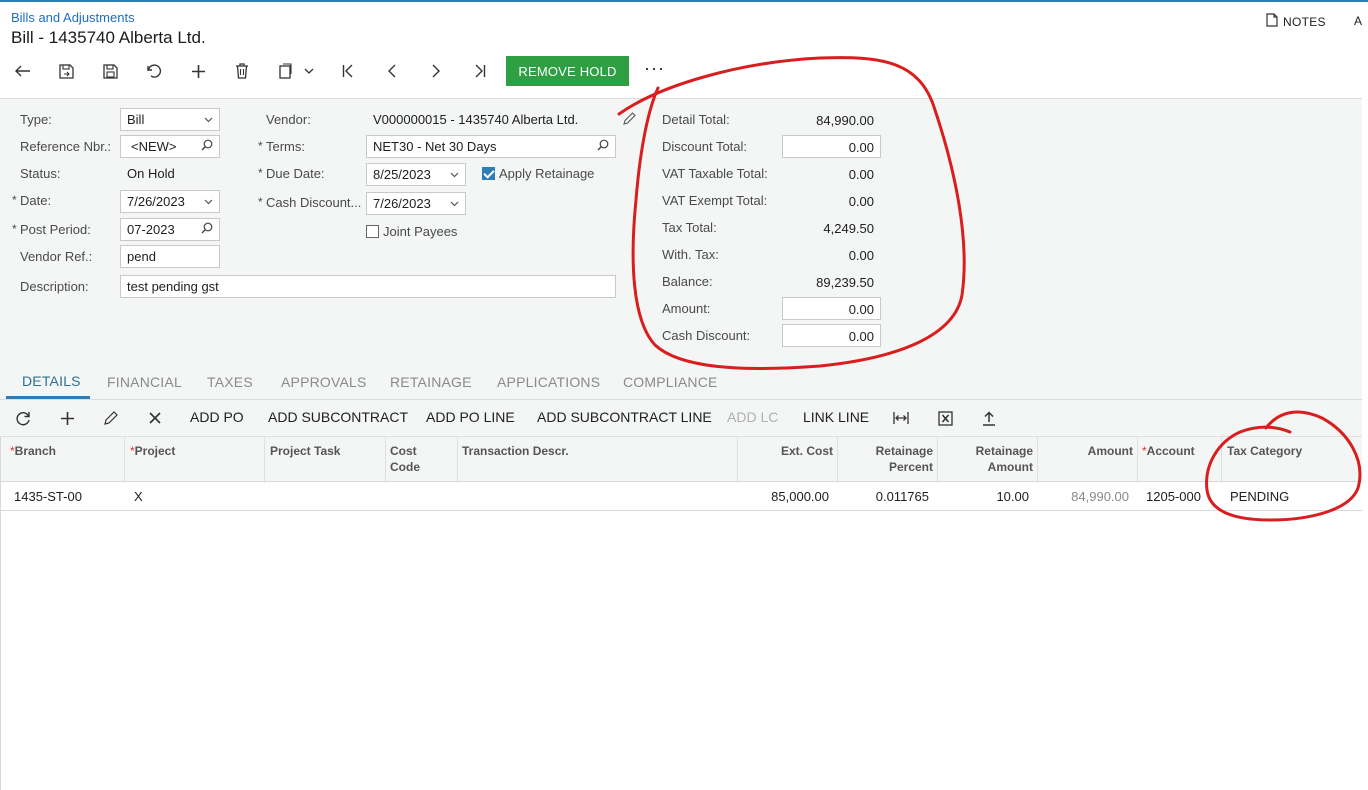 This screenshot has width=1368, height=790. I want to click on amount-label: Amount:, so click(686, 308).